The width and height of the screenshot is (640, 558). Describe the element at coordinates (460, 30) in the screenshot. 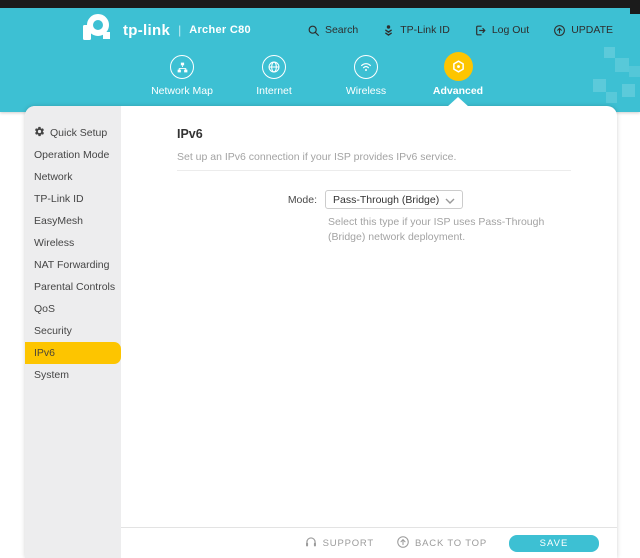

I see `header-menu: Search TP-Link ID Log Out UPDATE` at that location.